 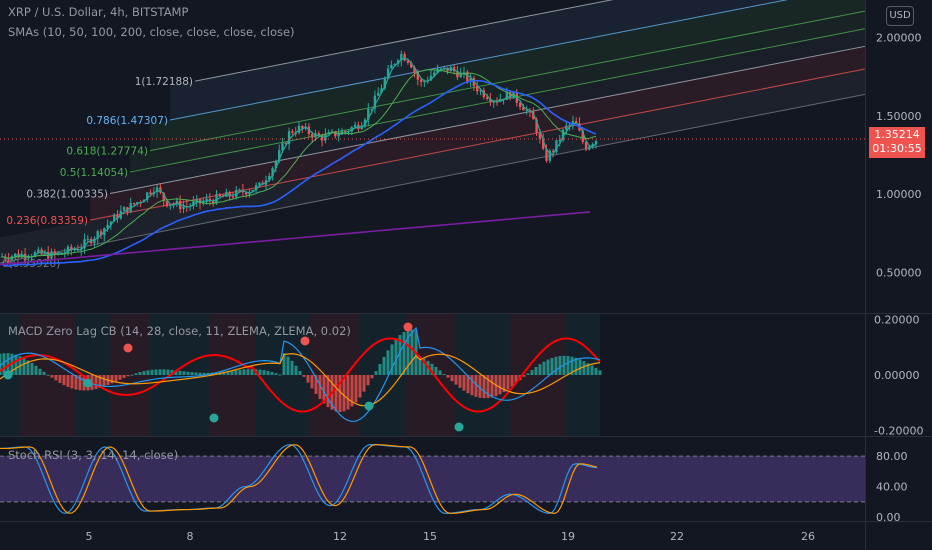 I want to click on fib-level-label: 0.5(1.14054), so click(x=94, y=173).